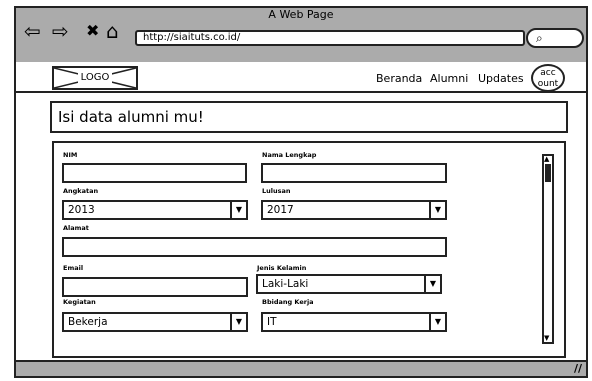 This screenshot has height=381, width=592. I want to click on vertical-scrollbar, so click(548, 249).